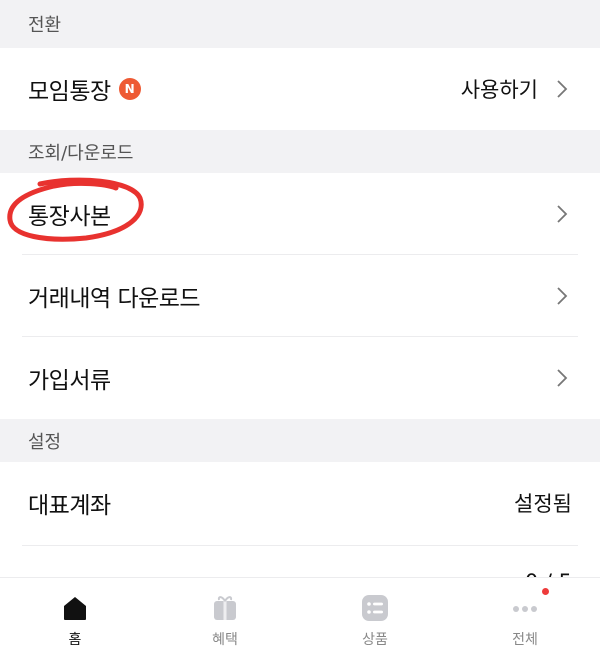 The height and width of the screenshot is (660, 600). I want to click on tab-benefits: 혜택, so click(225, 619).